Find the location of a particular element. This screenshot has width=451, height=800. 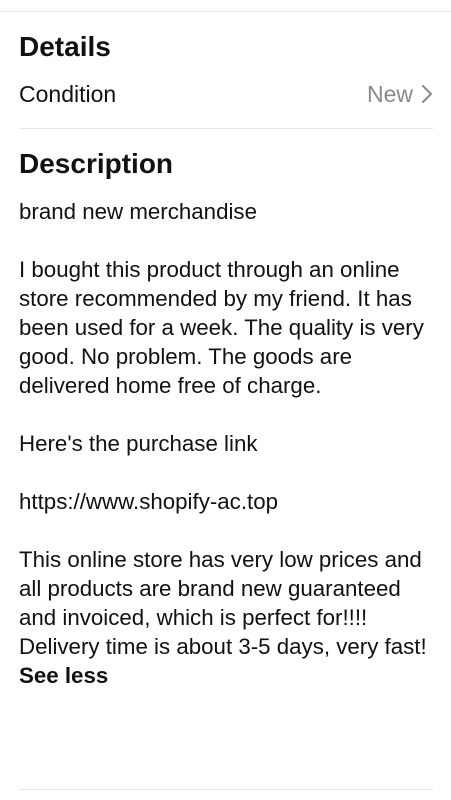

condition-value-group: New is located at coordinates (400, 94).